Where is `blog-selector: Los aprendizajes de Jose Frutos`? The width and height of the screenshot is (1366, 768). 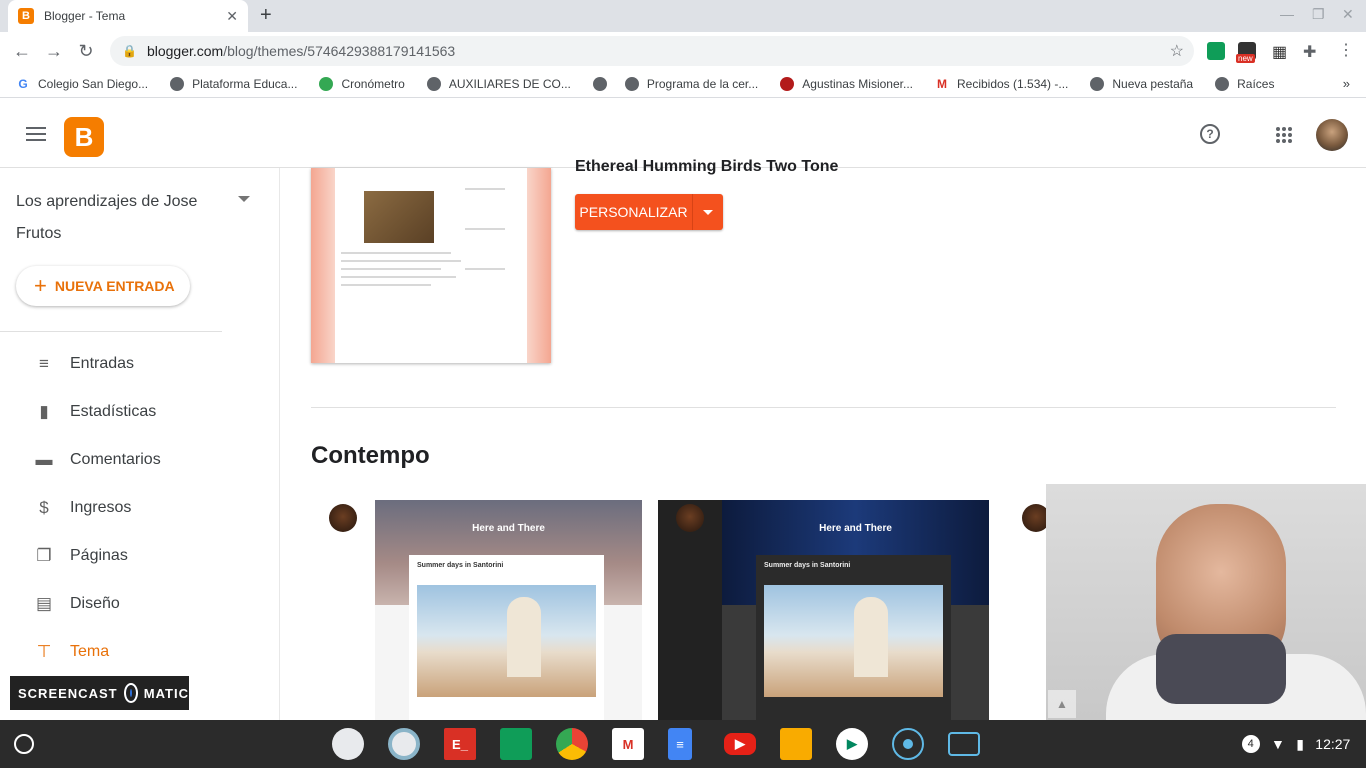 blog-selector: Los aprendizajes de Jose Frutos is located at coordinates (121, 218).